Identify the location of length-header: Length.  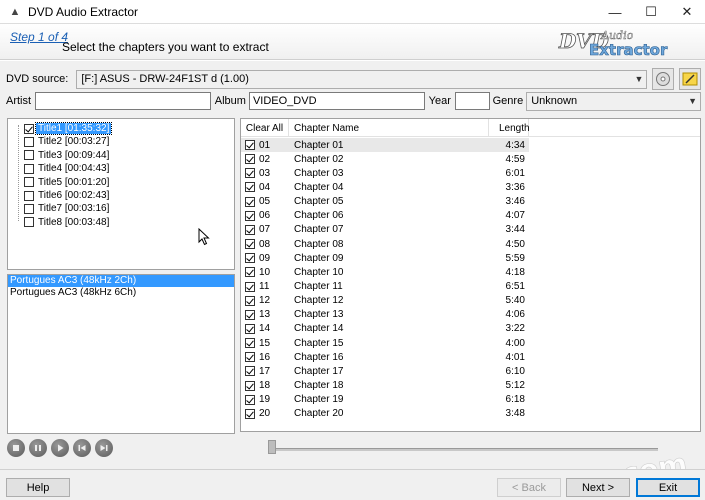
(509, 128).